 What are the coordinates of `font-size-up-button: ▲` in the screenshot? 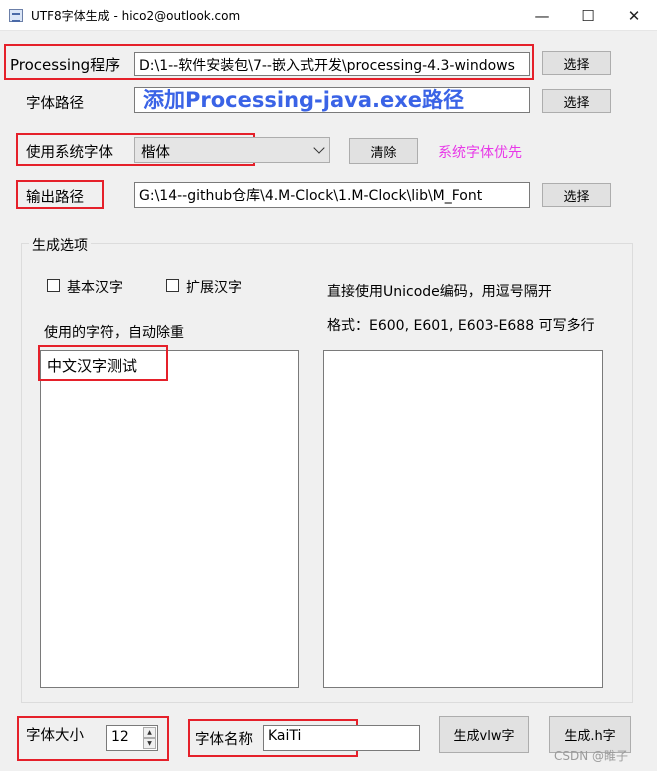 It's located at (149, 732).